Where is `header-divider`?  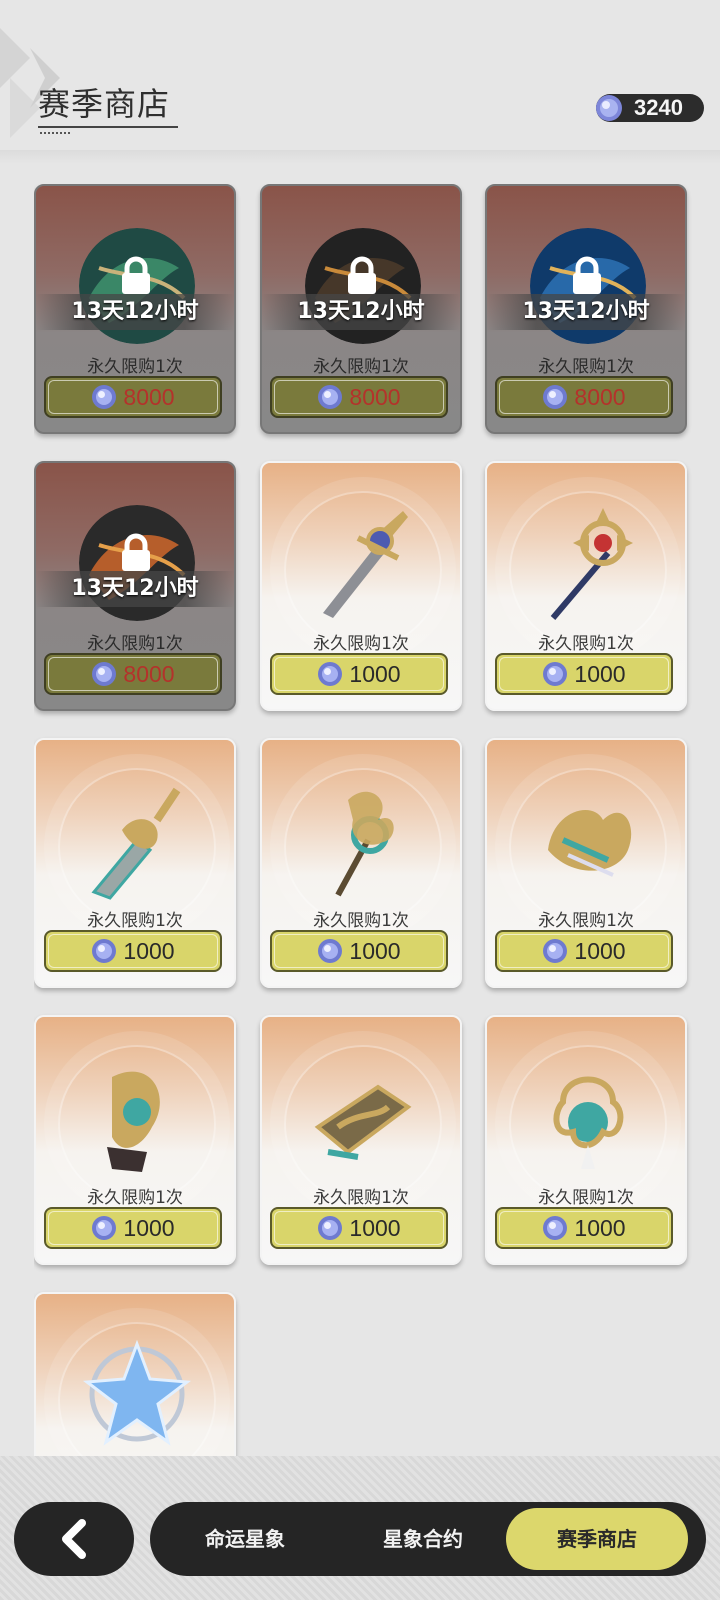
header-divider is located at coordinates (360, 157).